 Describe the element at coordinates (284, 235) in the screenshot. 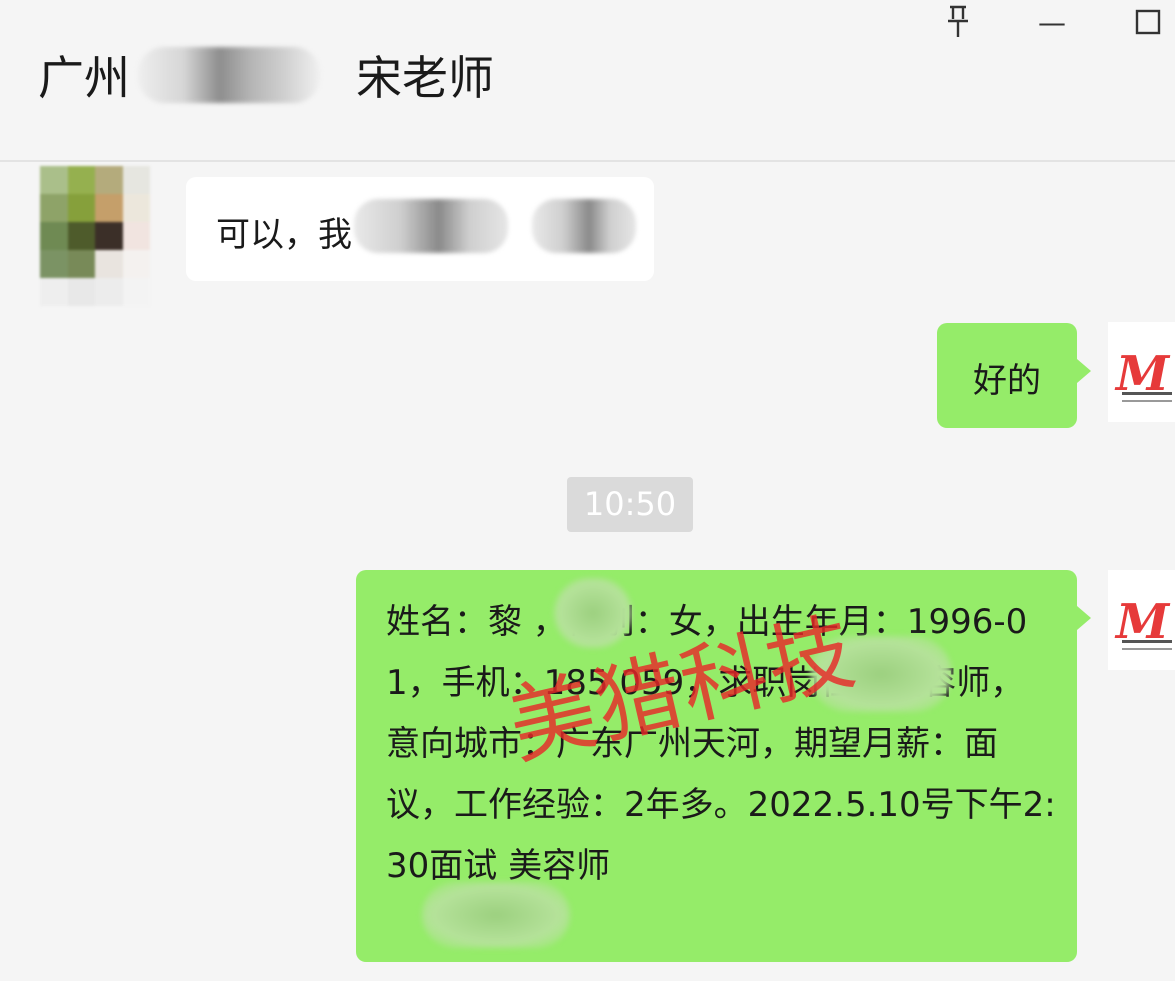

I see `incoming-message-text: 可以，我` at that location.